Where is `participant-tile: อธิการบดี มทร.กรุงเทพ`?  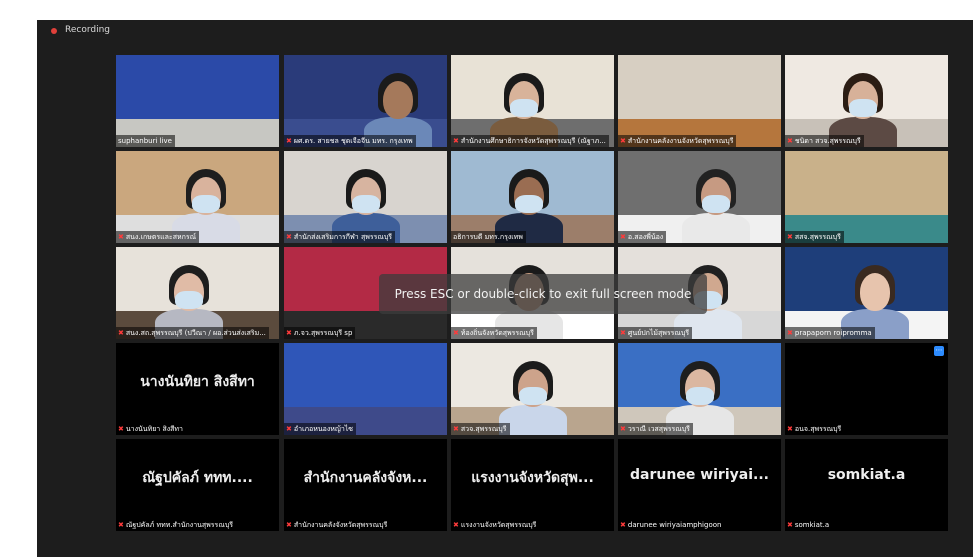 participant-tile: อธิการบดี มทร.กรุงเทพ is located at coordinates (532, 197).